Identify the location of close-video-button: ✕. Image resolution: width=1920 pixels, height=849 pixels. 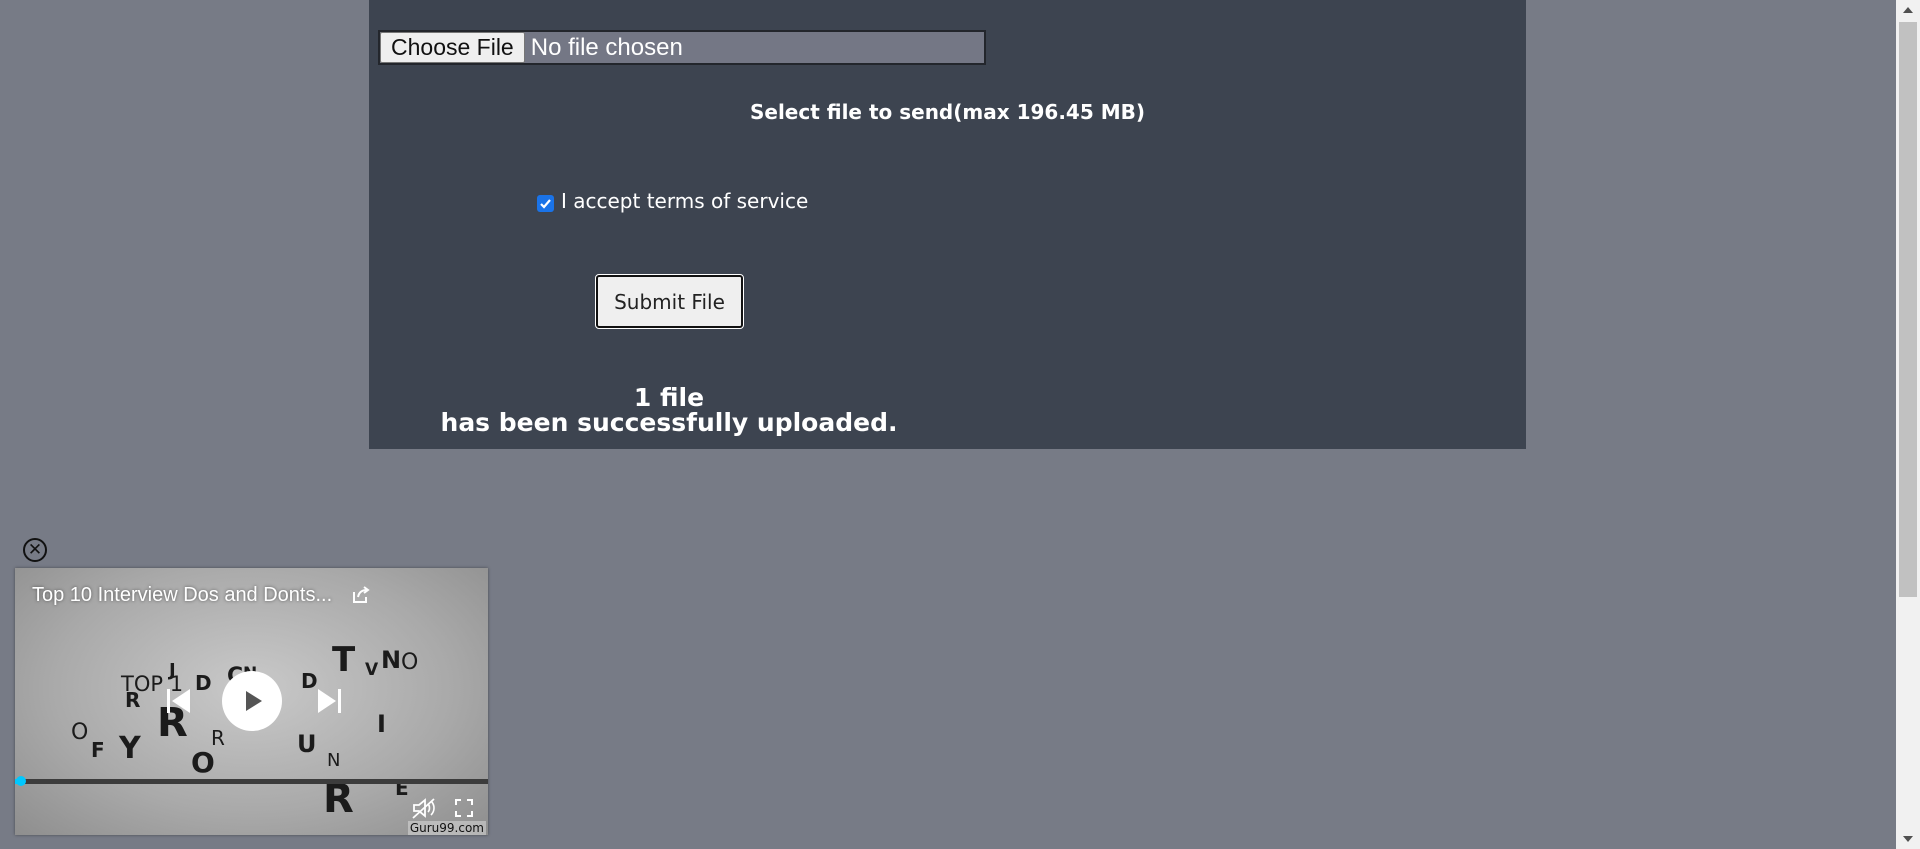
(35, 550).